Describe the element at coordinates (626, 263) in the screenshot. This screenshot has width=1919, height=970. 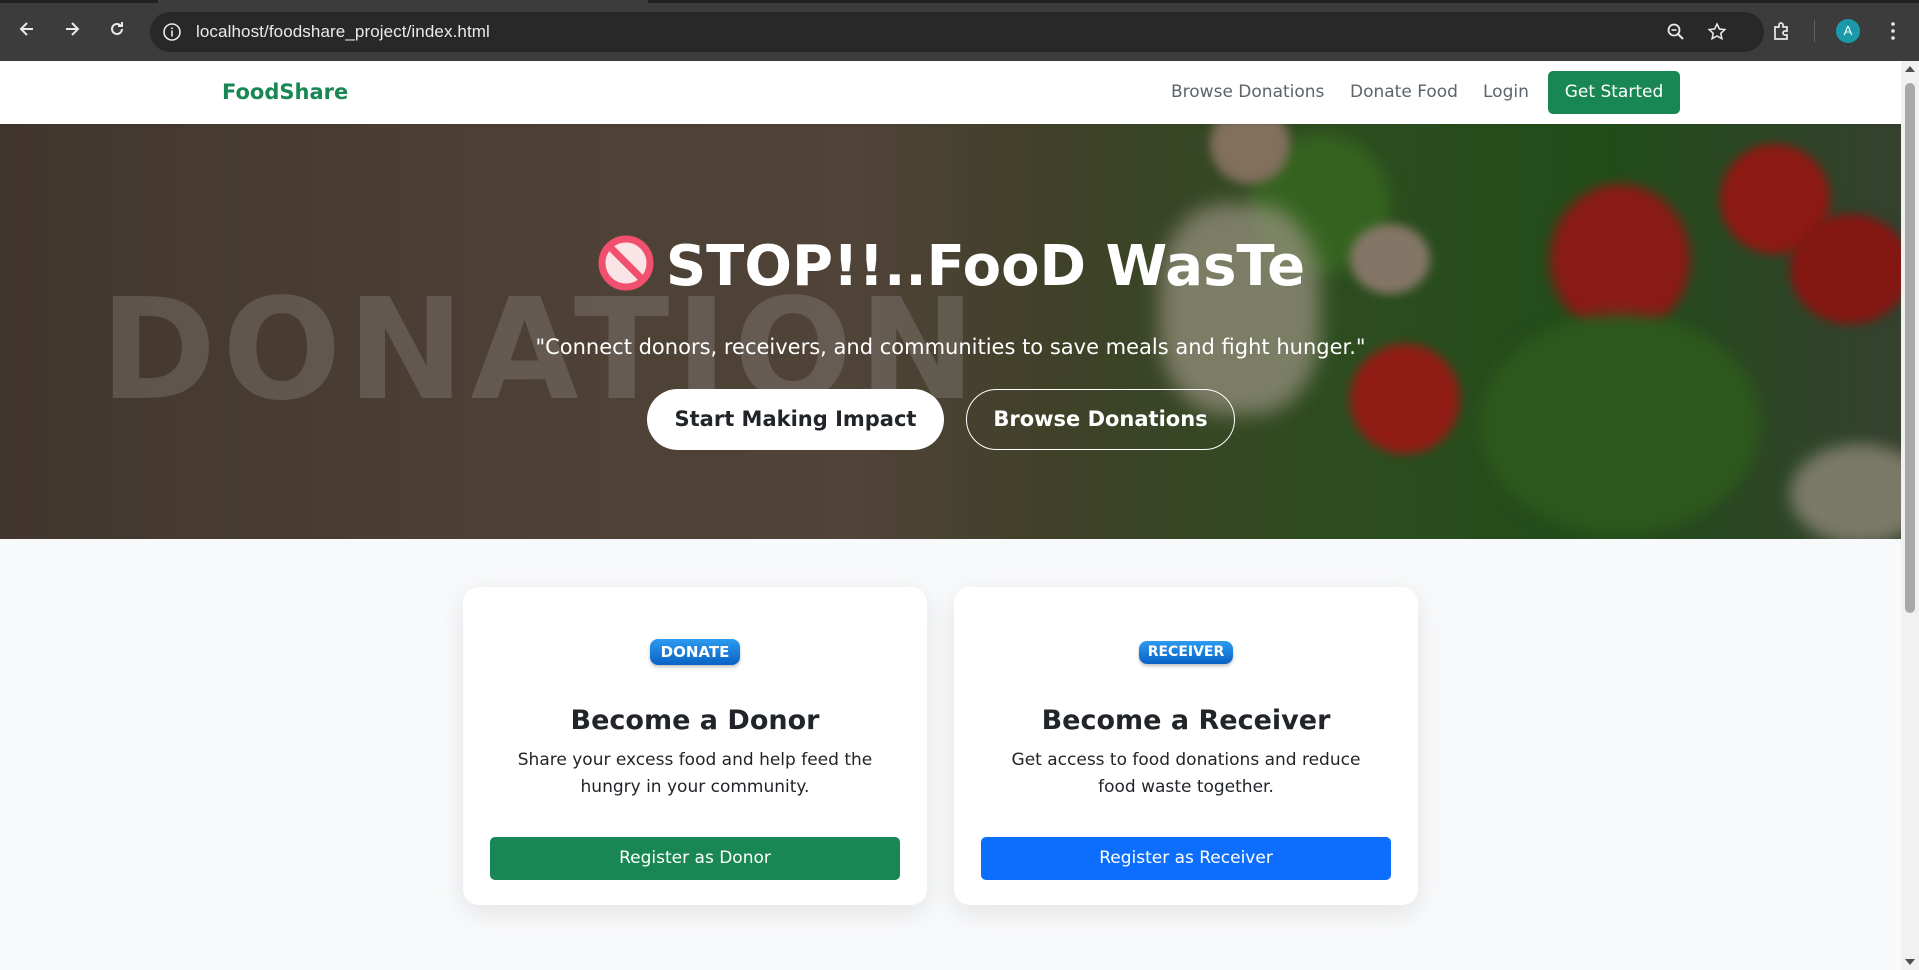
I see `prohibited-icon` at that location.